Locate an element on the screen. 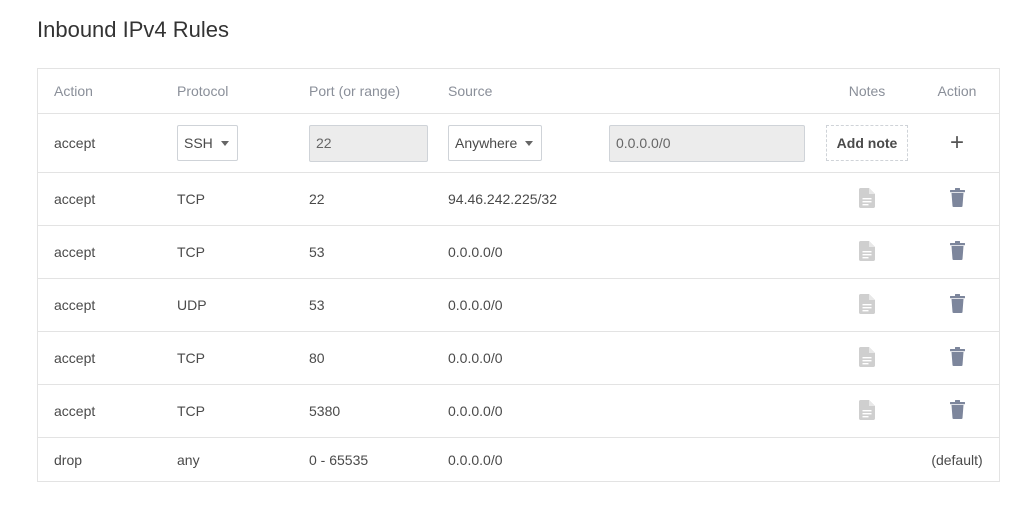 This screenshot has width=1030, height=526. default-rule-row: drop any 0 - 65535 0.0.0.0/0 (default) is located at coordinates (518, 460).